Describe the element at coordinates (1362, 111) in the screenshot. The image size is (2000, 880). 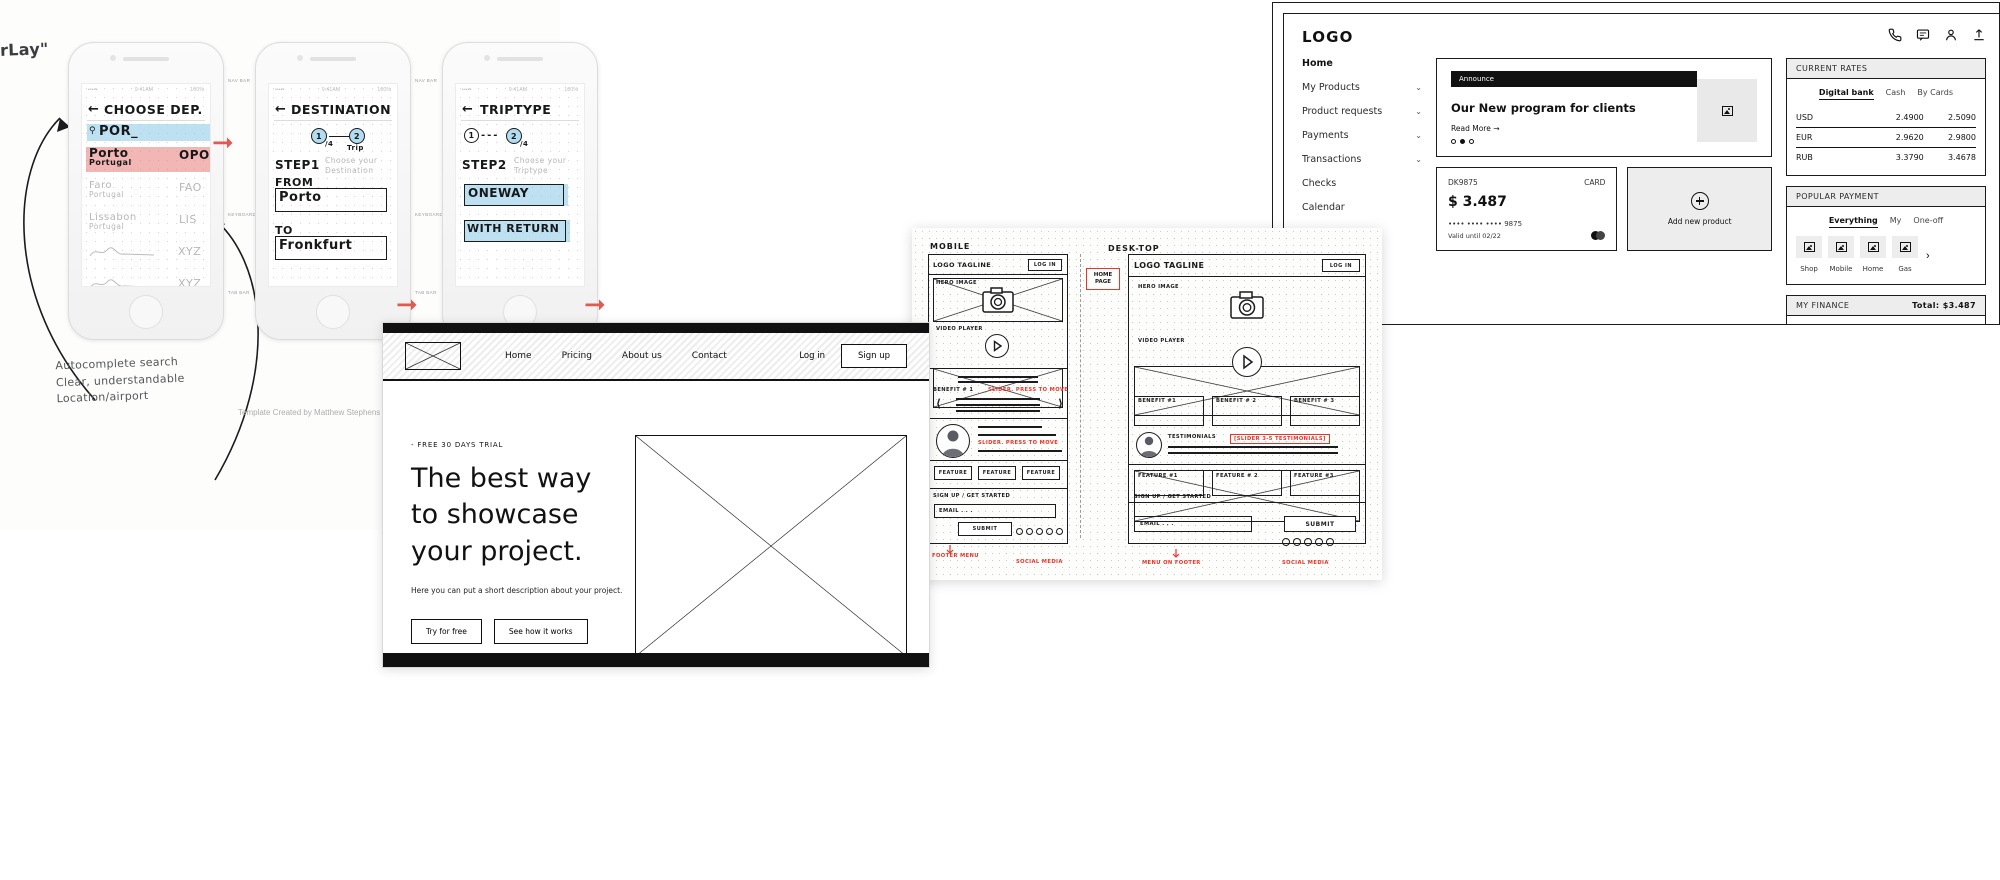
I see `sidebar-item-product-requests: Product requests ⌄` at that location.